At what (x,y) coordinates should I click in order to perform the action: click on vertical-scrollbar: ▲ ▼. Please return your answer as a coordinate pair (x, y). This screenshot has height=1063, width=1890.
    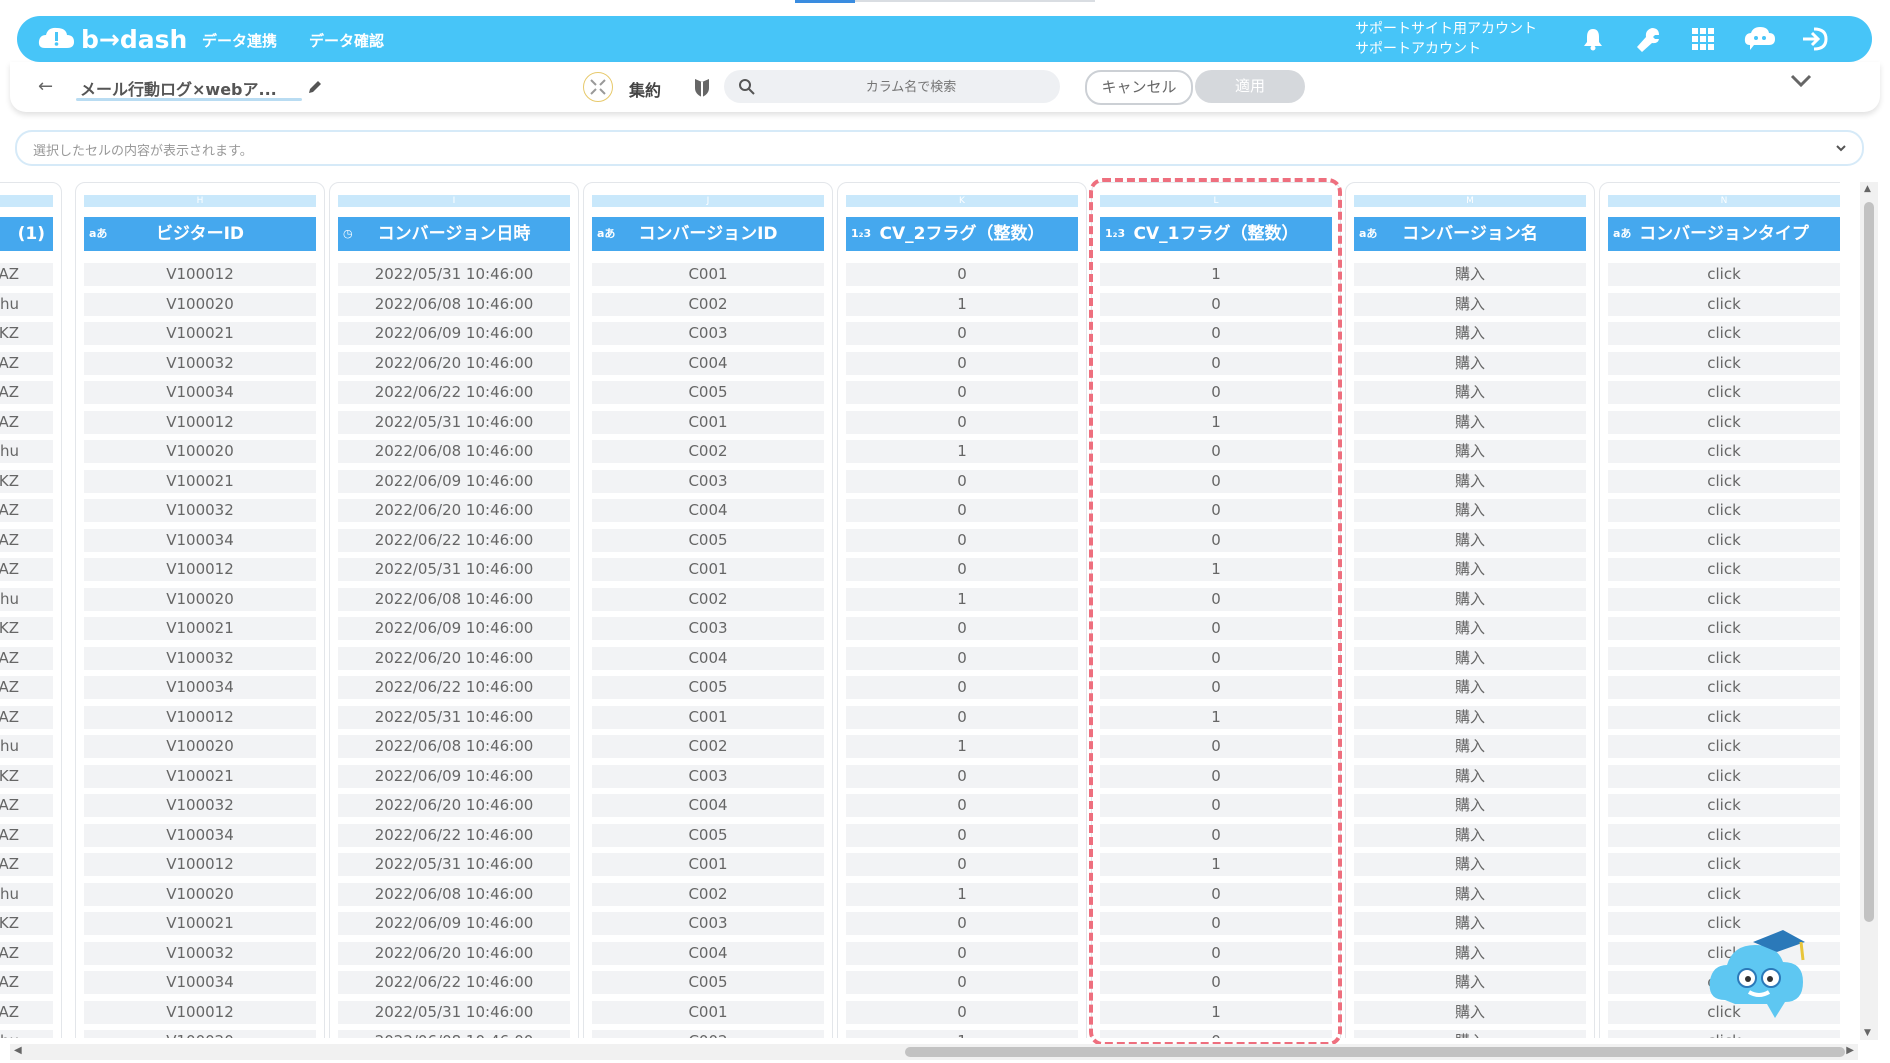
    Looking at the image, I should click on (1869, 611).